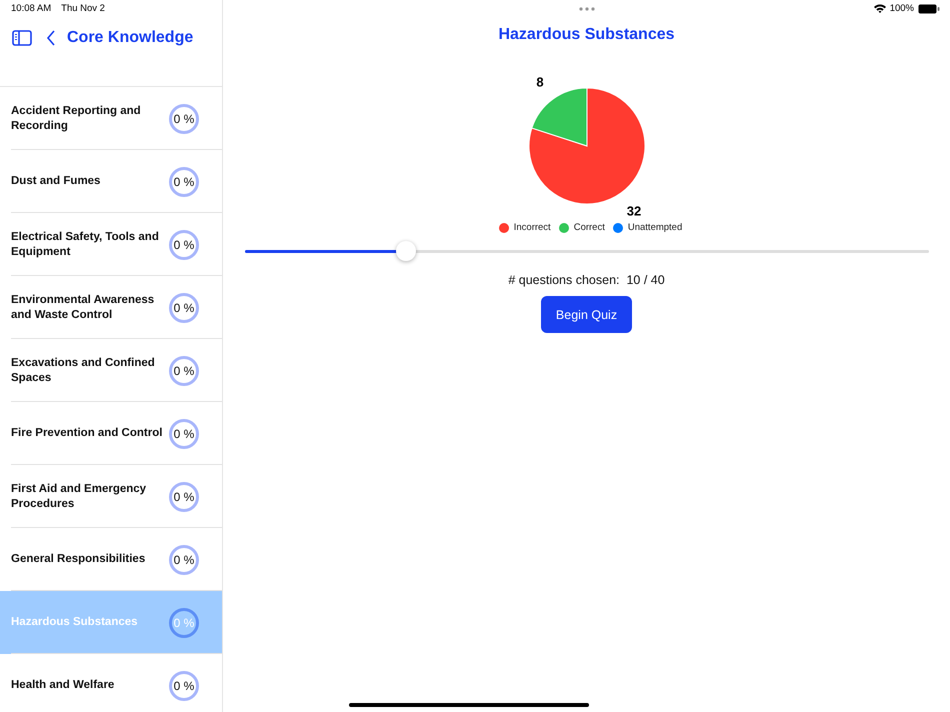 This screenshot has width=950, height=712. What do you see at coordinates (22, 38) in the screenshot?
I see `sidebar-toggle-icon` at bounding box center [22, 38].